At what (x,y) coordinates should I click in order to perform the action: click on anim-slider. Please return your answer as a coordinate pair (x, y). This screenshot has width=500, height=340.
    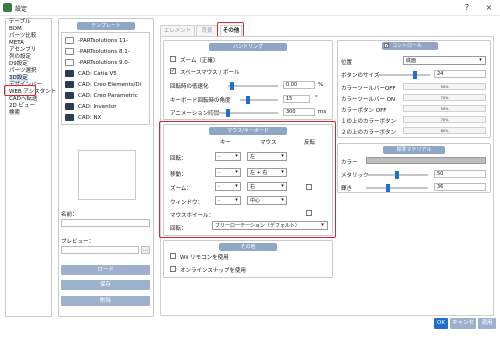
    Looking at the image, I should click on (228, 113).